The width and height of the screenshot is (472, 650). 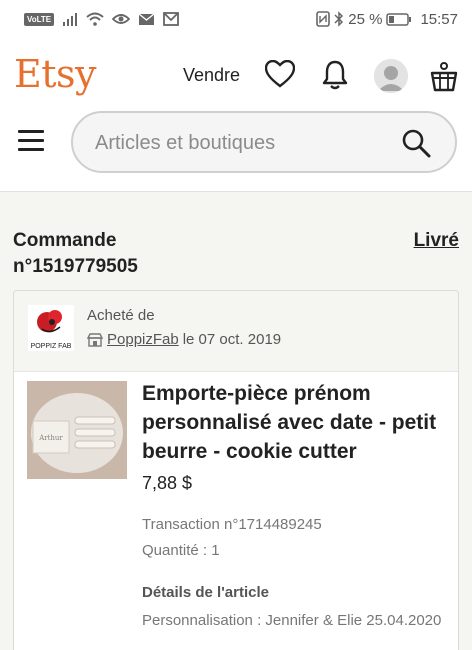 I want to click on item-details-heading: Détails de l'article, so click(x=205, y=592).